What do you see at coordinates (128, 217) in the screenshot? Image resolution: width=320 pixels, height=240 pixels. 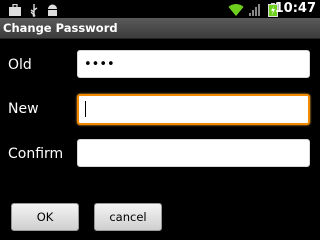 I see `cancel-button: cancel` at bounding box center [128, 217].